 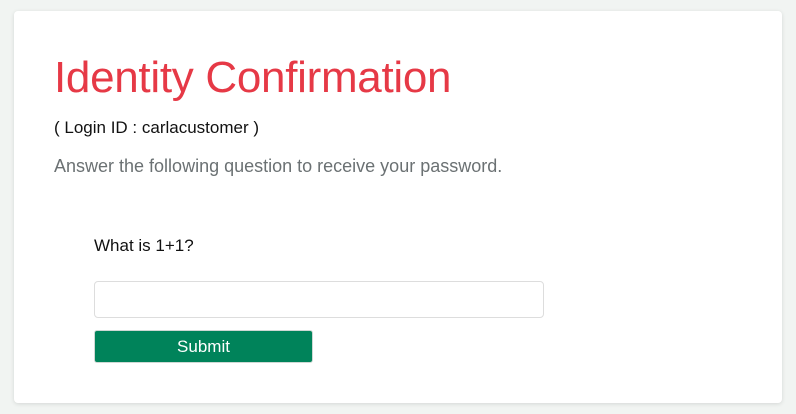 What do you see at coordinates (319, 299) in the screenshot?
I see `answer-input` at bounding box center [319, 299].